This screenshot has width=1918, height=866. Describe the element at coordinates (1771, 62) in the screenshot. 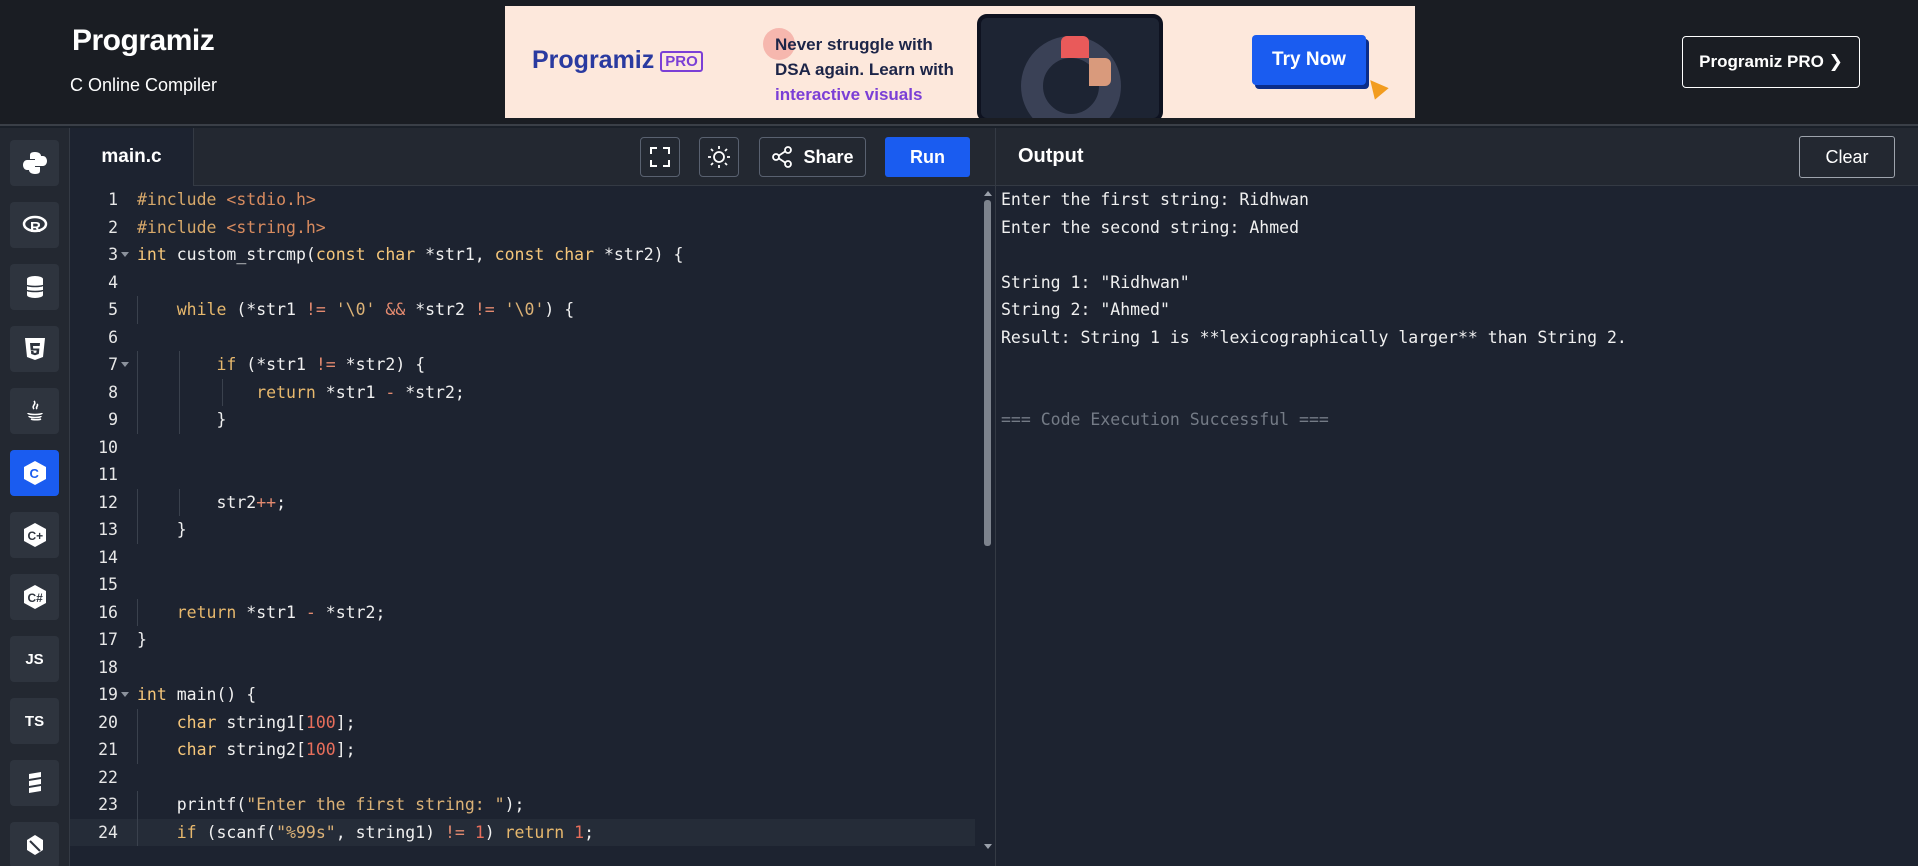

I see `programiz-pro-button: Programiz PRO ❯` at that location.